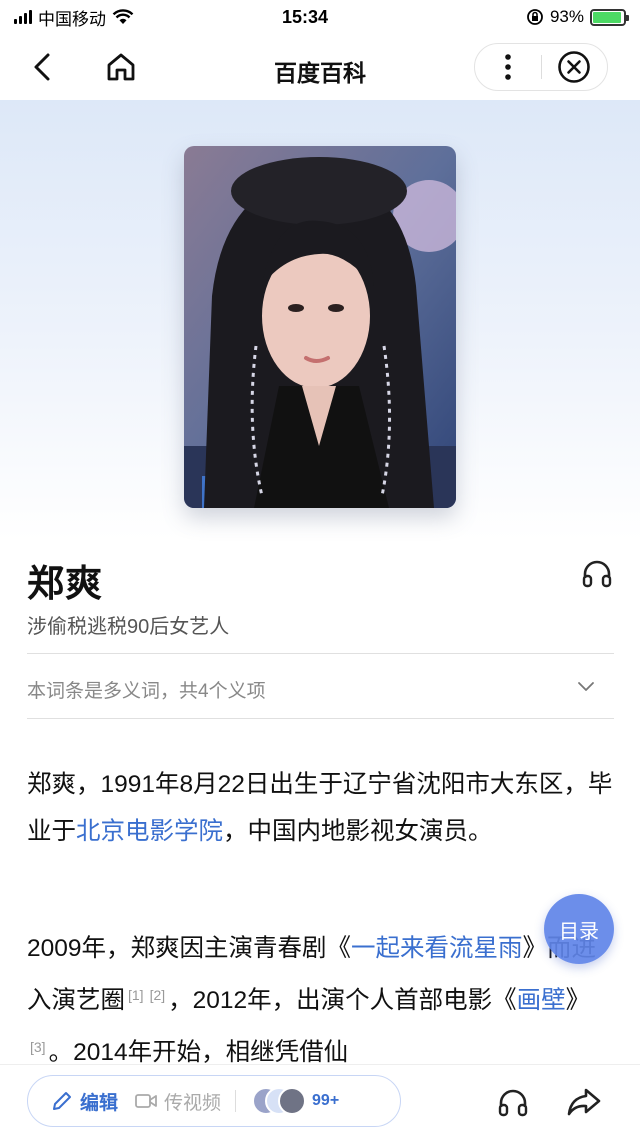 This screenshot has height=1138, width=640. What do you see at coordinates (121, 67) in the screenshot?
I see `home-icon` at bounding box center [121, 67].